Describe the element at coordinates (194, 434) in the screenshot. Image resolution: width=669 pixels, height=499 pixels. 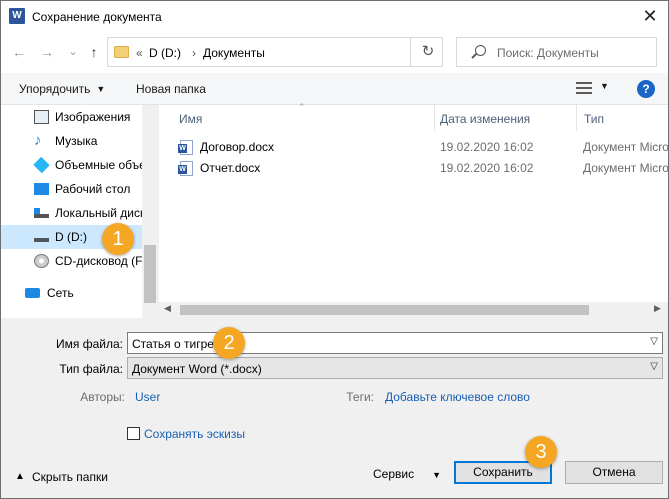
I see `save-thumbnails-label: Сохранять эскизы` at that location.